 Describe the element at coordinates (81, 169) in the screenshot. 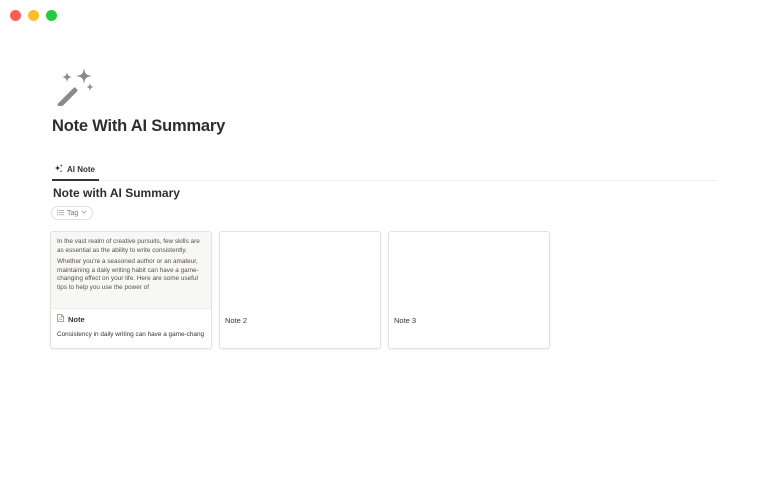

I see `tab-label: AI Note` at that location.